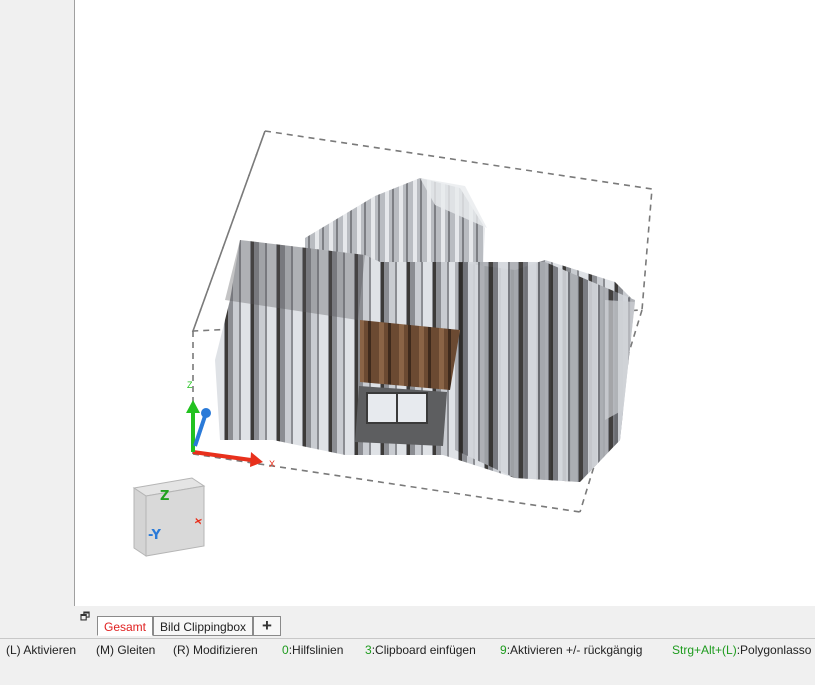 The height and width of the screenshot is (685, 815). What do you see at coordinates (368, 650) in the screenshot?
I see `hint-key: 3` at bounding box center [368, 650].